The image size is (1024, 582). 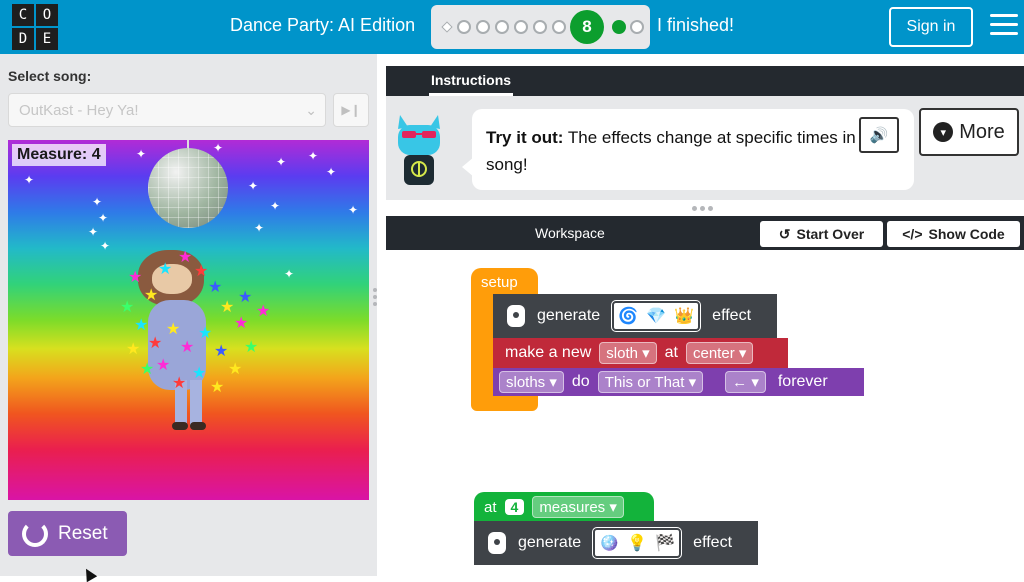 I want to click on lesson-title: Dance Party: AI Edition, so click(x=322, y=25).